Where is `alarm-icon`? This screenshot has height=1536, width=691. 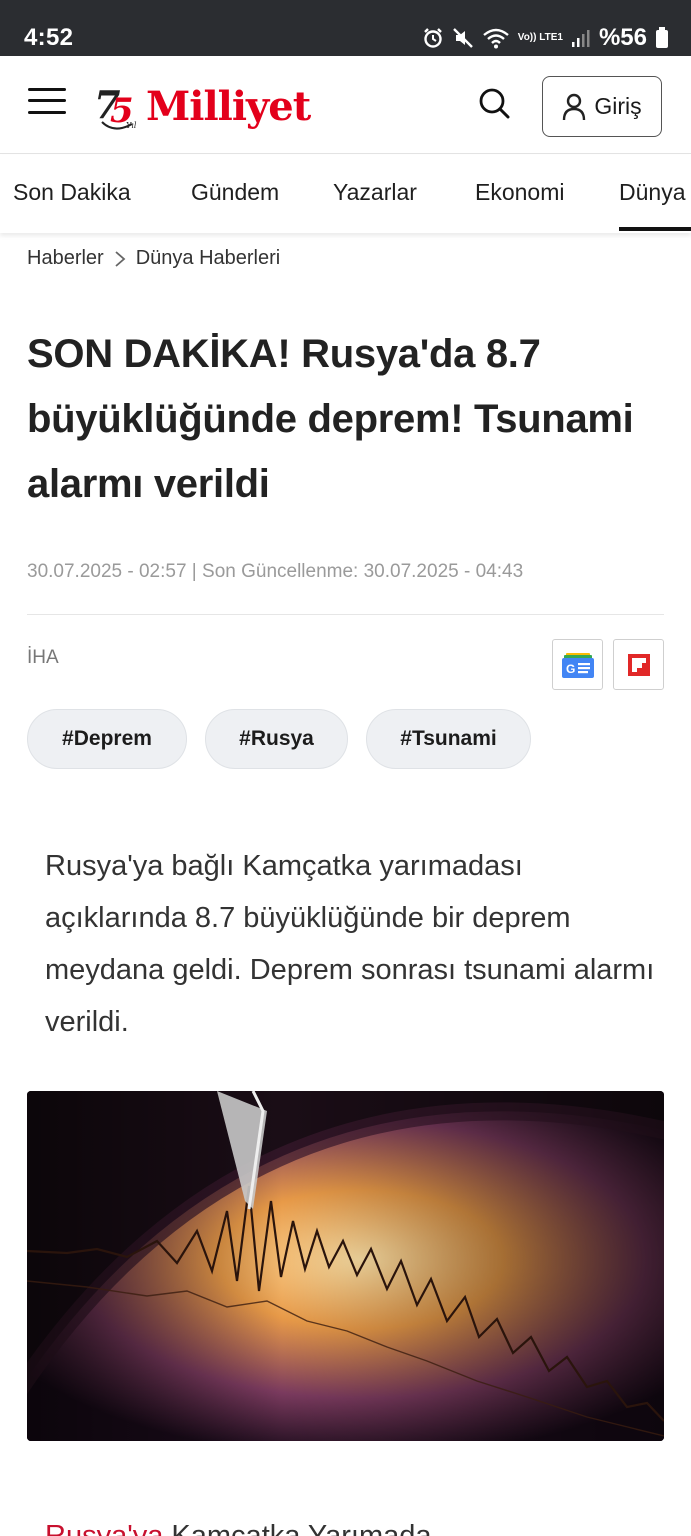 alarm-icon is located at coordinates (432, 38).